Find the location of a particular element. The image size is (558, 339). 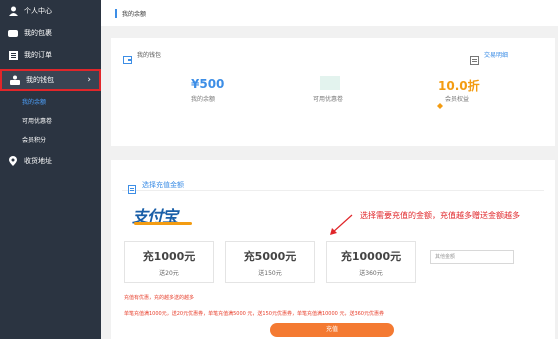

other-amount-input: 其他金额 is located at coordinates (472, 257).